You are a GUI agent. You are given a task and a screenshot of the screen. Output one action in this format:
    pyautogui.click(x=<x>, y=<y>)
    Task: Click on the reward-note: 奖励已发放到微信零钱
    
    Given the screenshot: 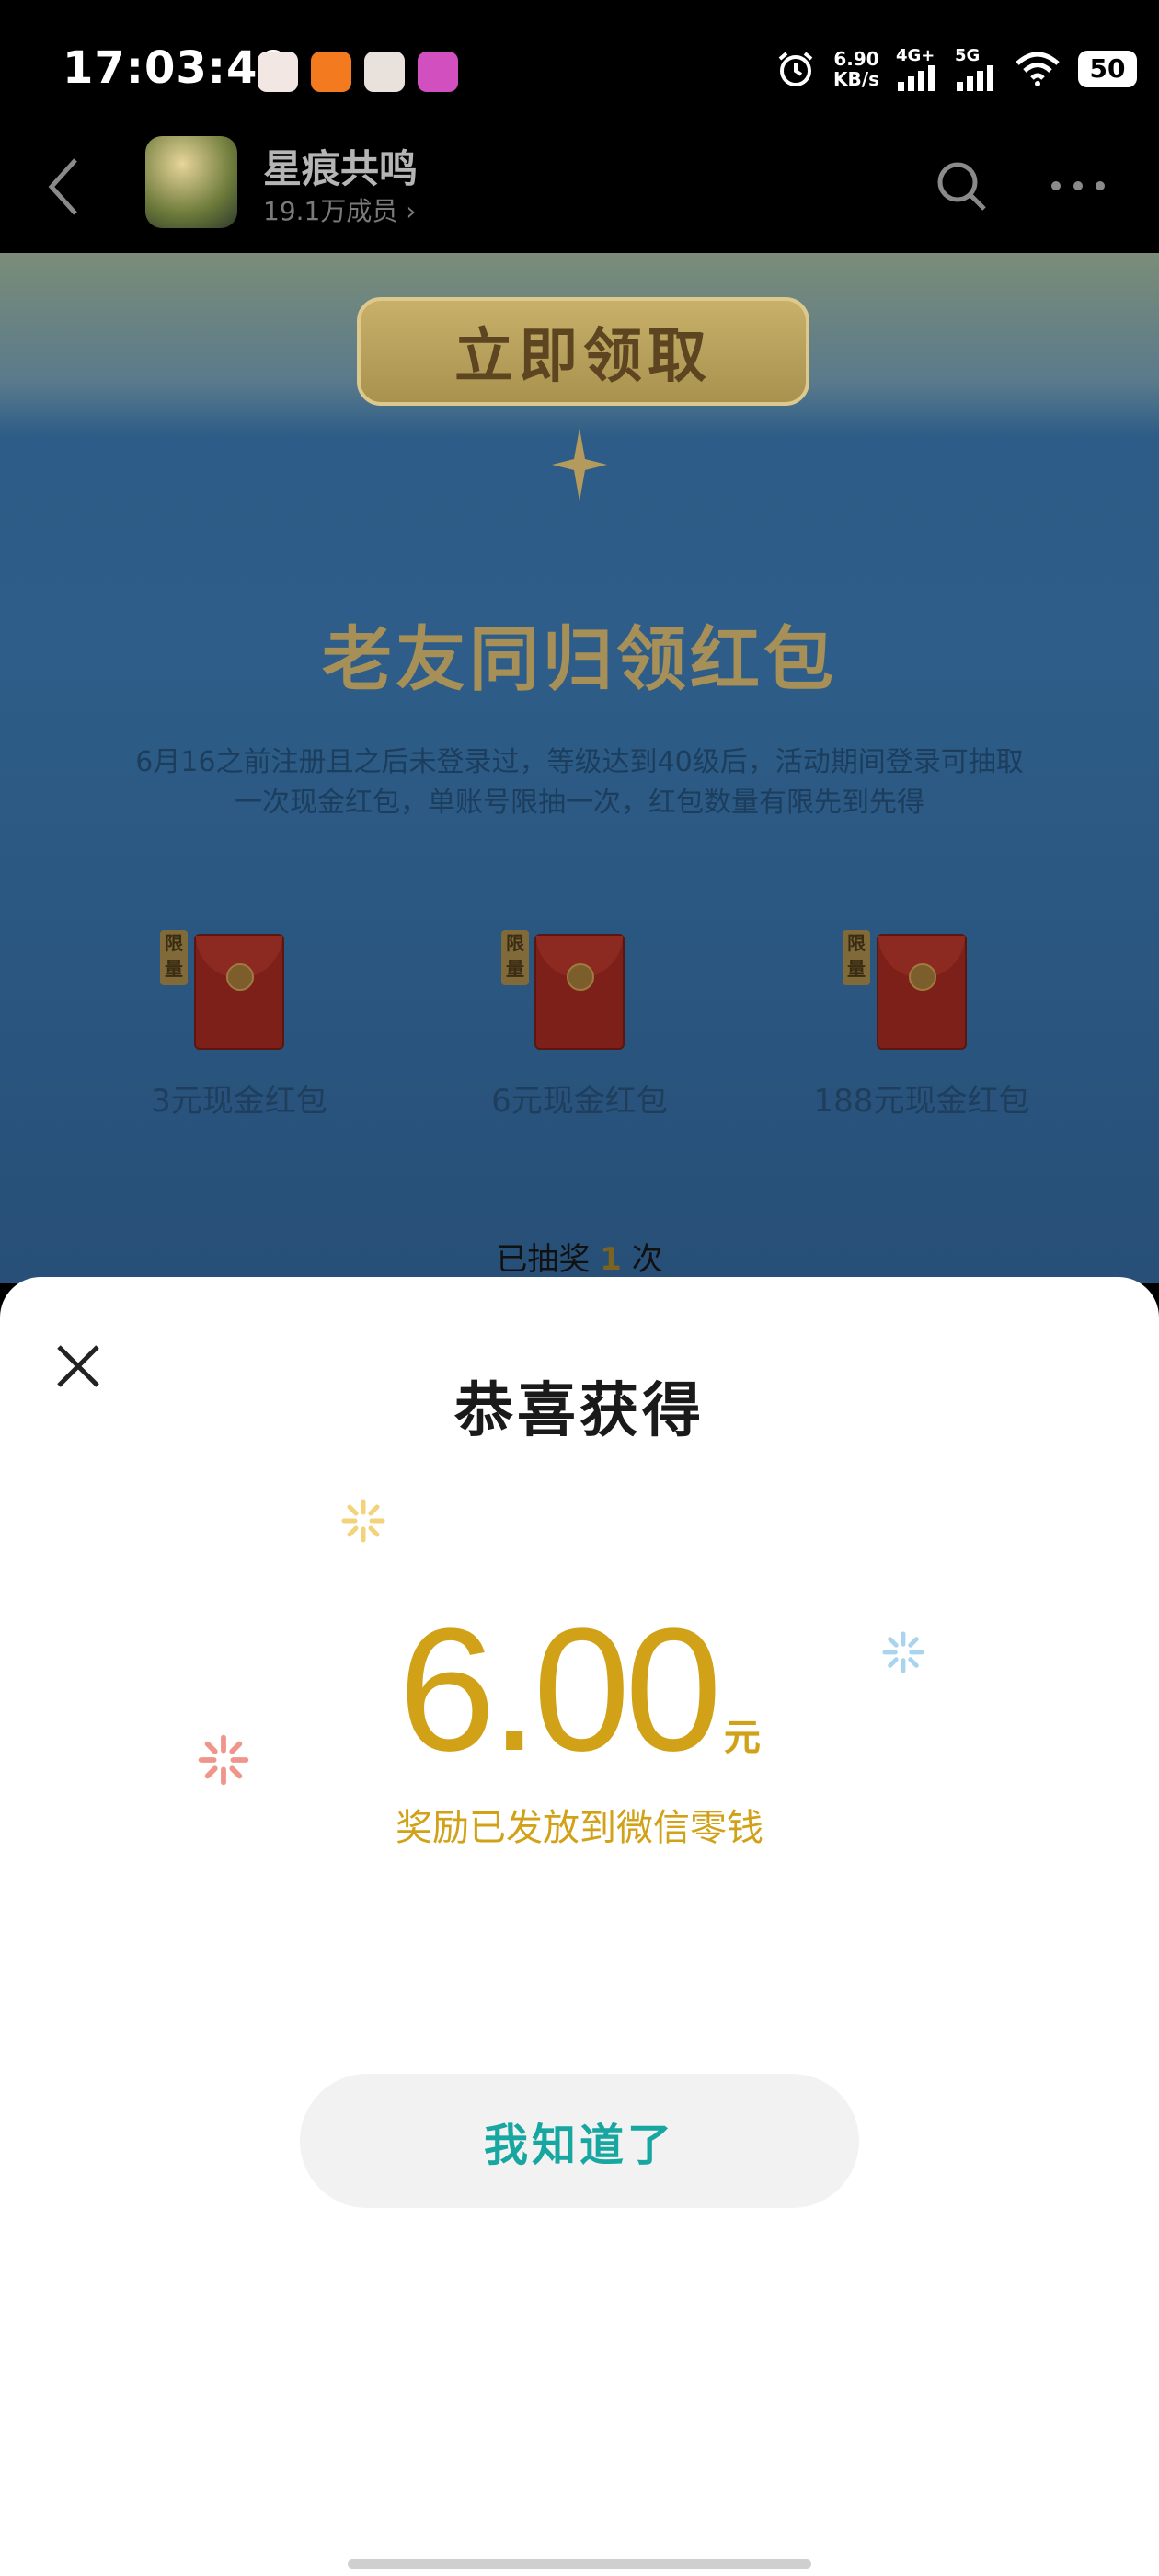 What is the action you would take?
    pyautogui.click(x=579, y=1828)
    